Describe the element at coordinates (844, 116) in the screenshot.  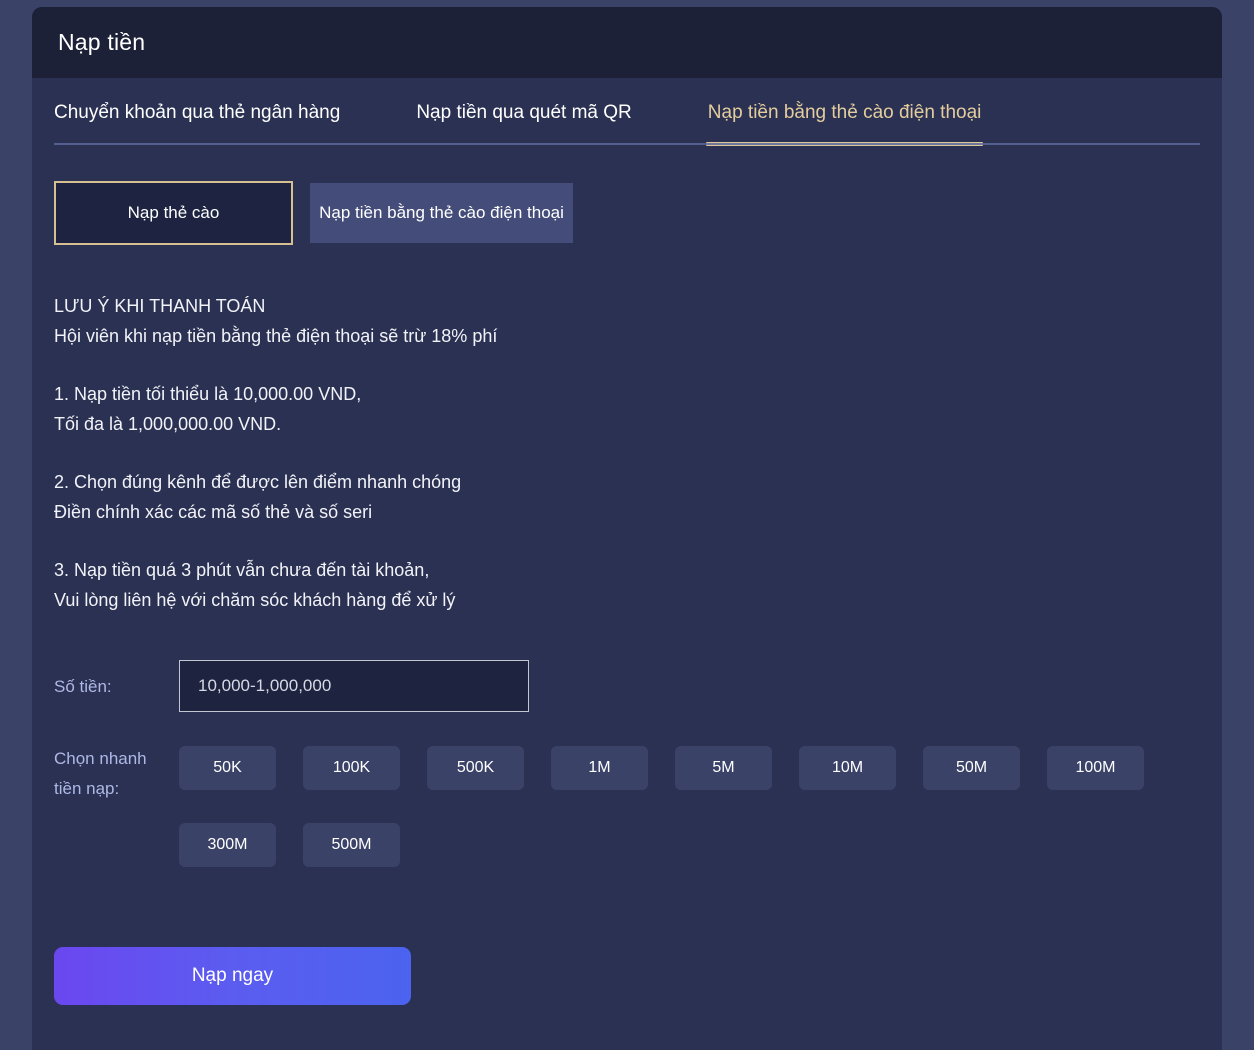
I see `tab-phone-card: Nạp tiền bằng thẻ cào điện thoại` at that location.